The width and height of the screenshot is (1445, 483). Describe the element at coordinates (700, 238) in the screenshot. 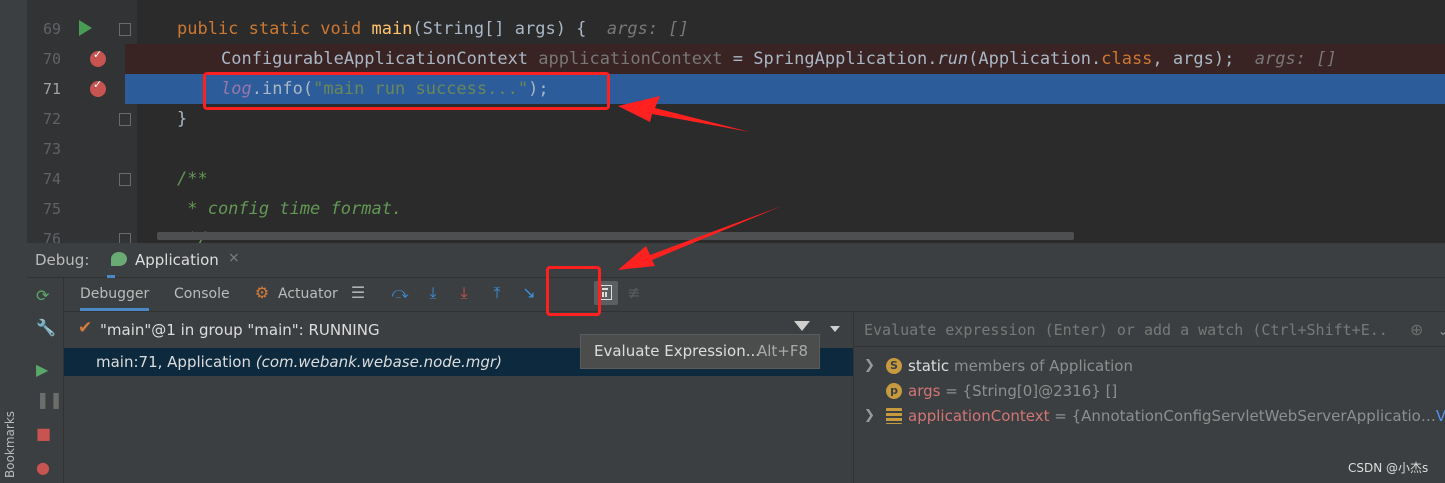

I see `arrow-to-evaluate-button` at that location.